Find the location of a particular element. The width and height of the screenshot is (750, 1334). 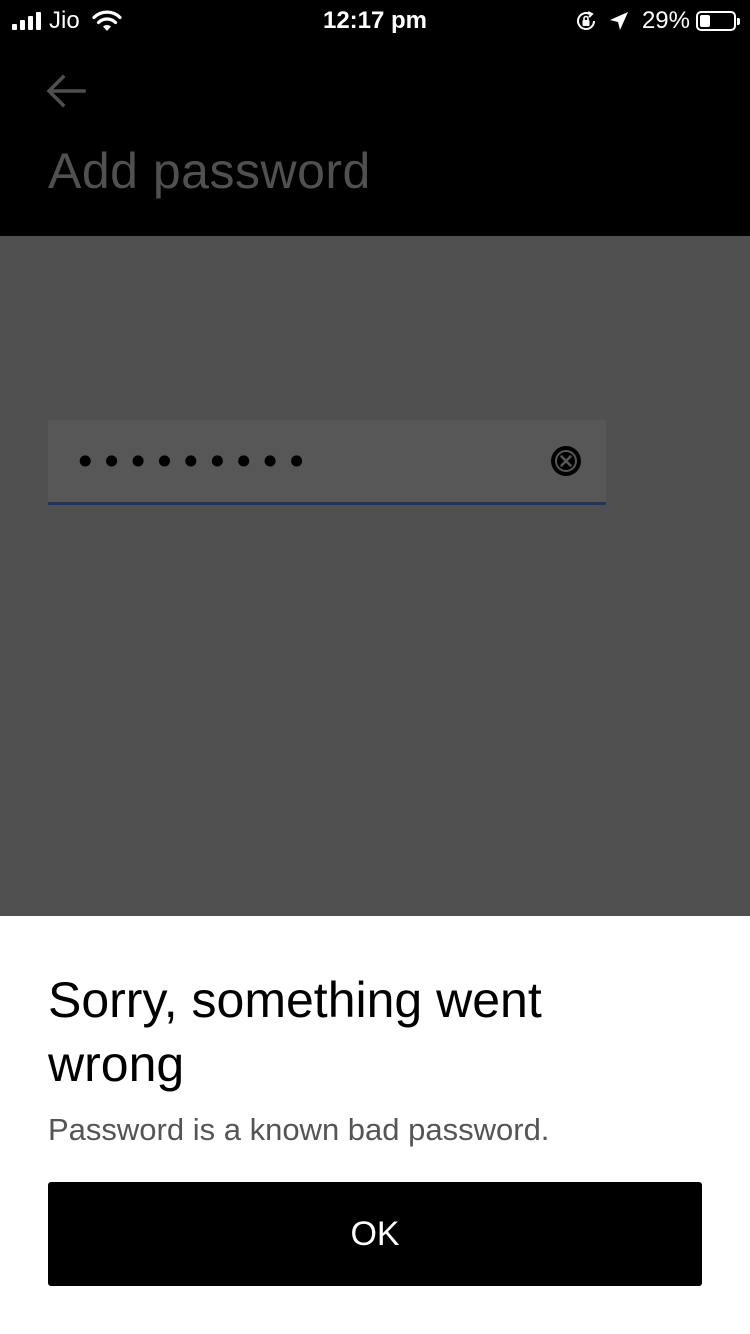

dialog-message: Password is a known bad password. is located at coordinates (299, 1129).